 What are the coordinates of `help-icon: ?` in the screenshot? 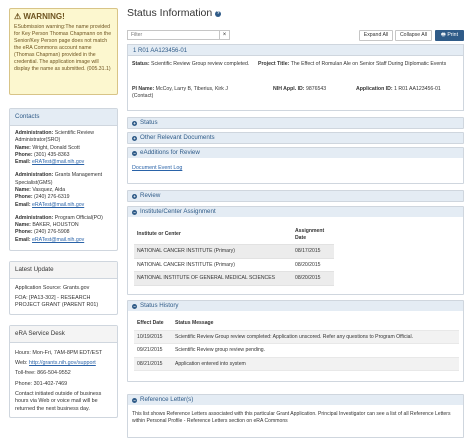 It's located at (218, 14).